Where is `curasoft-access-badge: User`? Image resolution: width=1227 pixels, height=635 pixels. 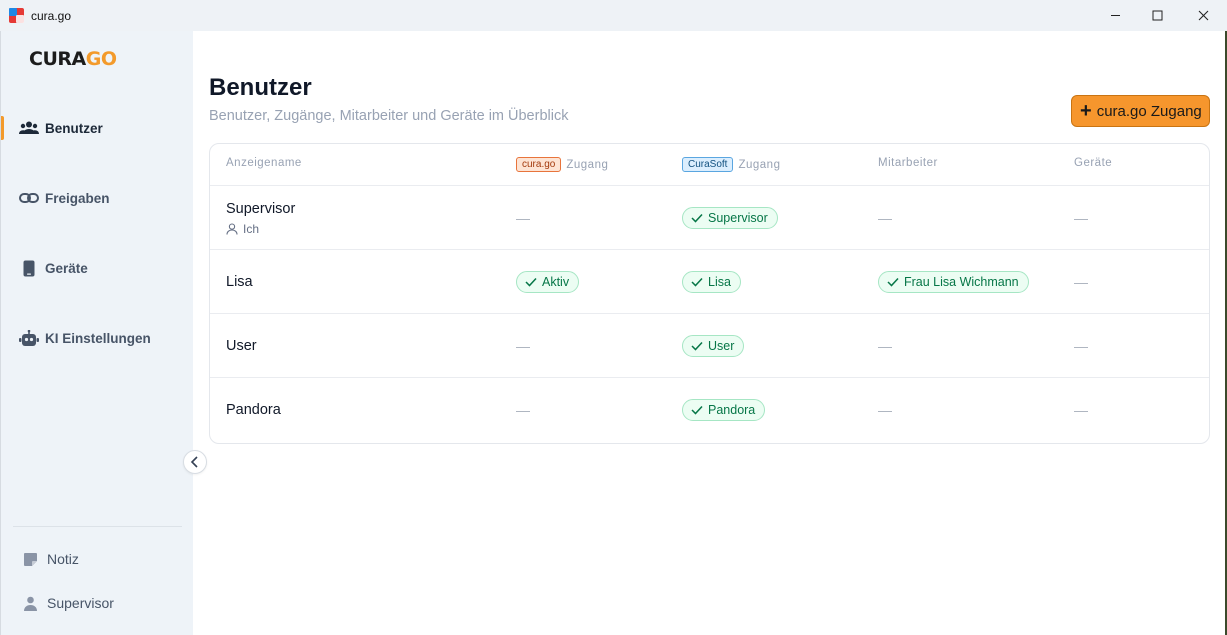
curasoft-access-badge: User is located at coordinates (713, 346).